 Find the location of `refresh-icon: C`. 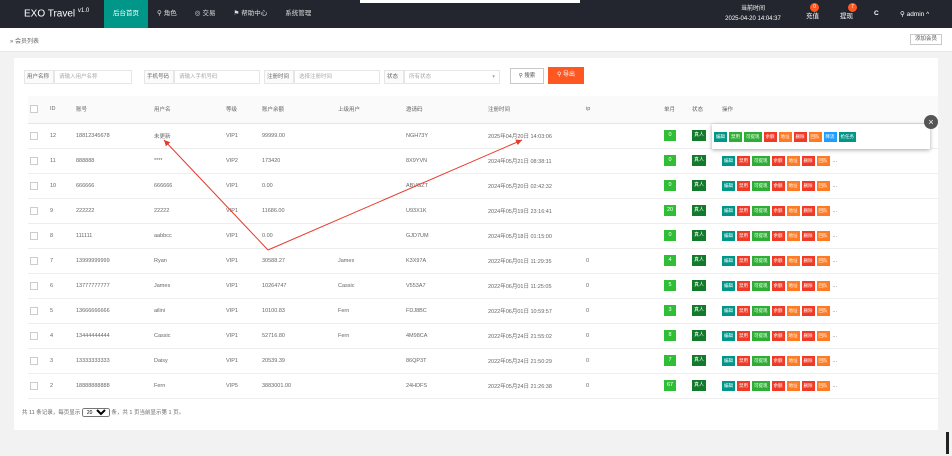

refresh-icon: C is located at coordinates (876, 13).